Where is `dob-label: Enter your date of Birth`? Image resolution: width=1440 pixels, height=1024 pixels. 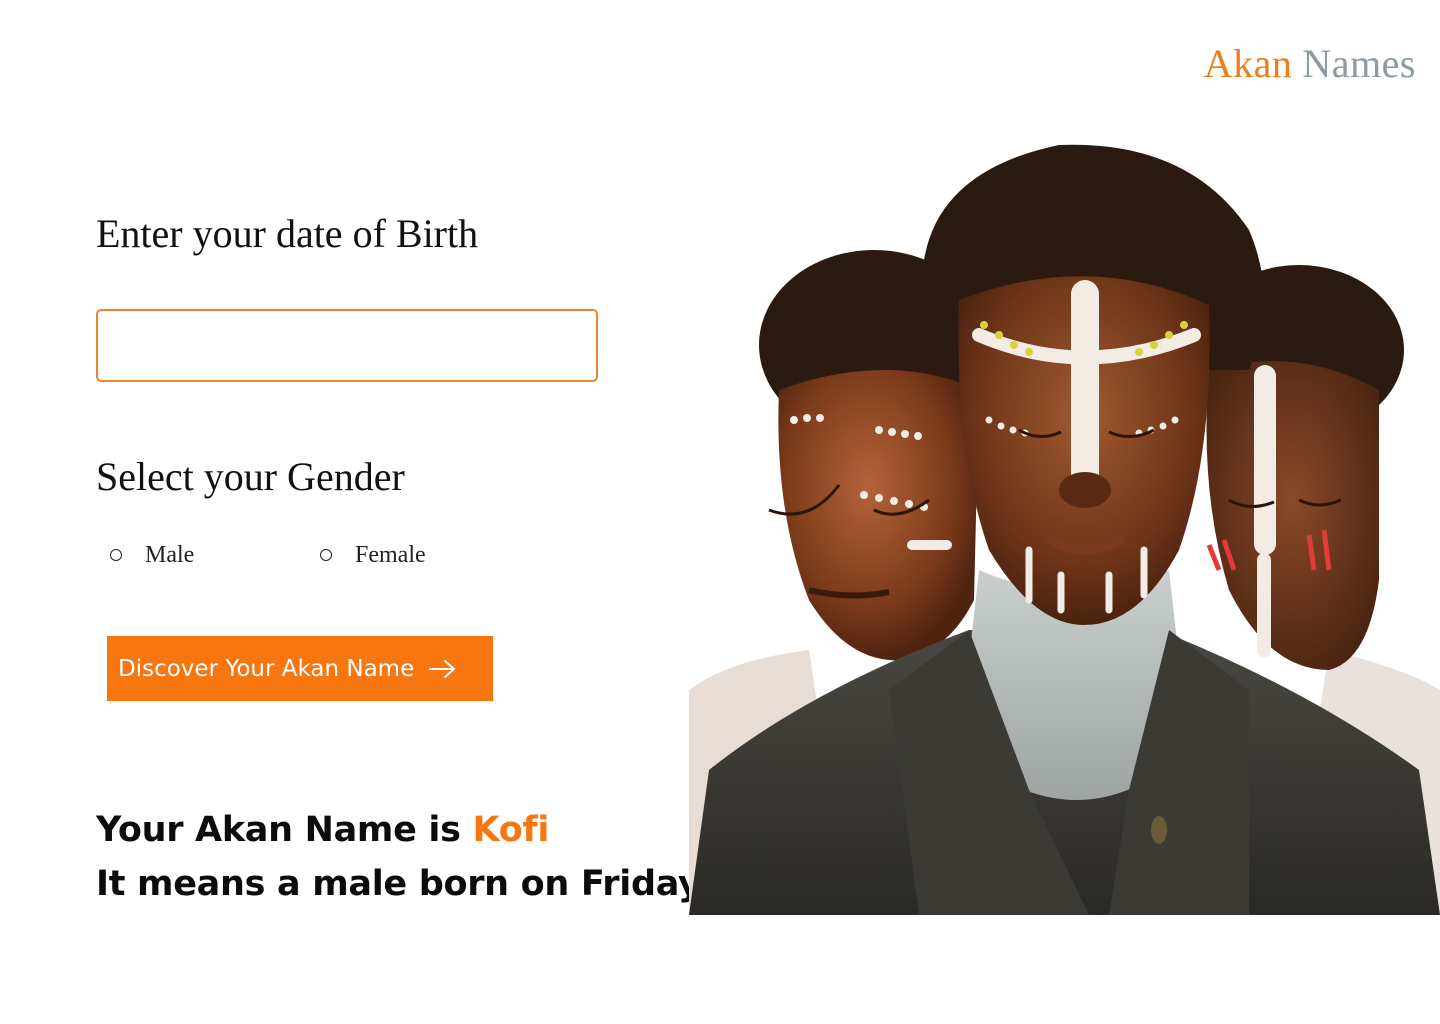
dob-label: Enter your date of Birth is located at coordinates (287, 233).